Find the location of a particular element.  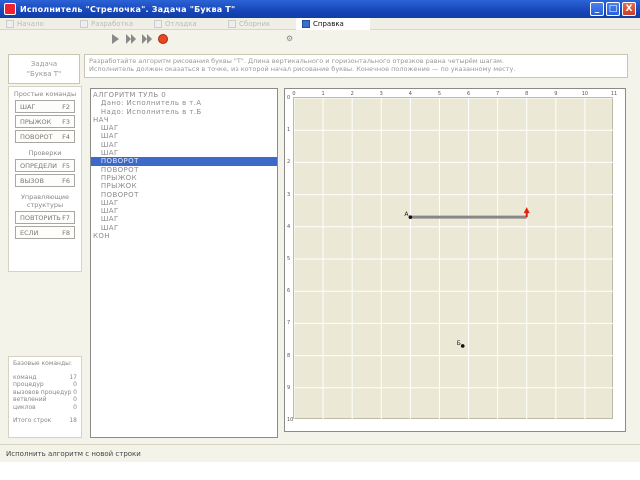

if-command-button: ЕСЛИ F8 is located at coordinates (45, 232).